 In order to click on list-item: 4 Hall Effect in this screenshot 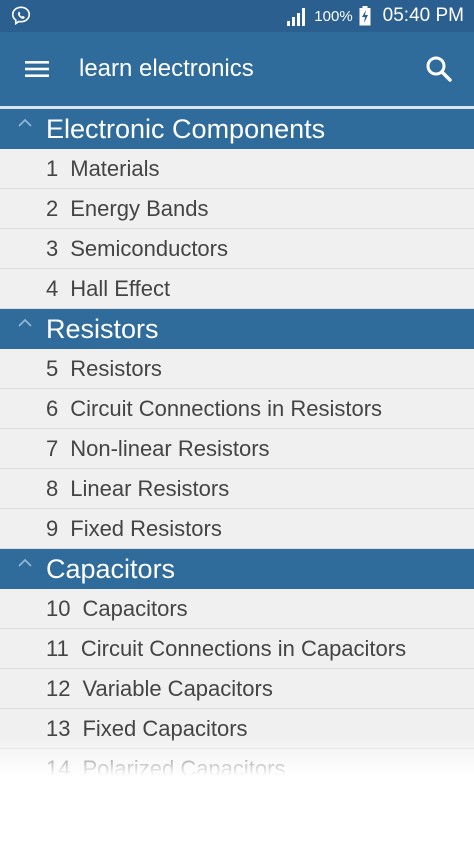, I will do `click(237, 289)`.